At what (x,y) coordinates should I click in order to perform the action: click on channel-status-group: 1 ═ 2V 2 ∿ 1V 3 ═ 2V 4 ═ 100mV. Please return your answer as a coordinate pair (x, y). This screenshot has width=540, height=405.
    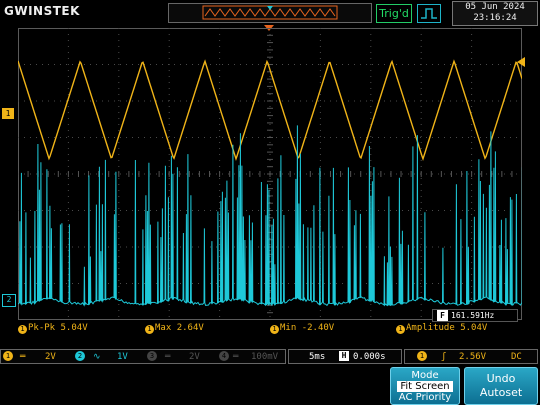
    Looking at the image, I should click on (143, 356).